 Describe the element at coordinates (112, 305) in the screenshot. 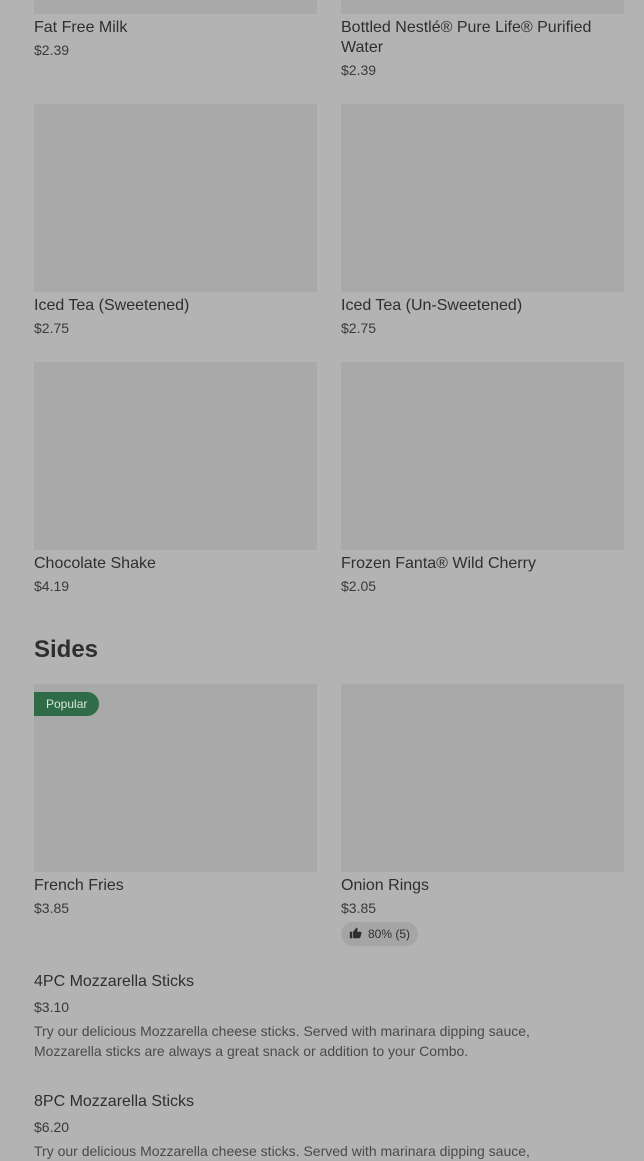

I see `menu-item-title: Iced Tea (Sweetened)` at that location.